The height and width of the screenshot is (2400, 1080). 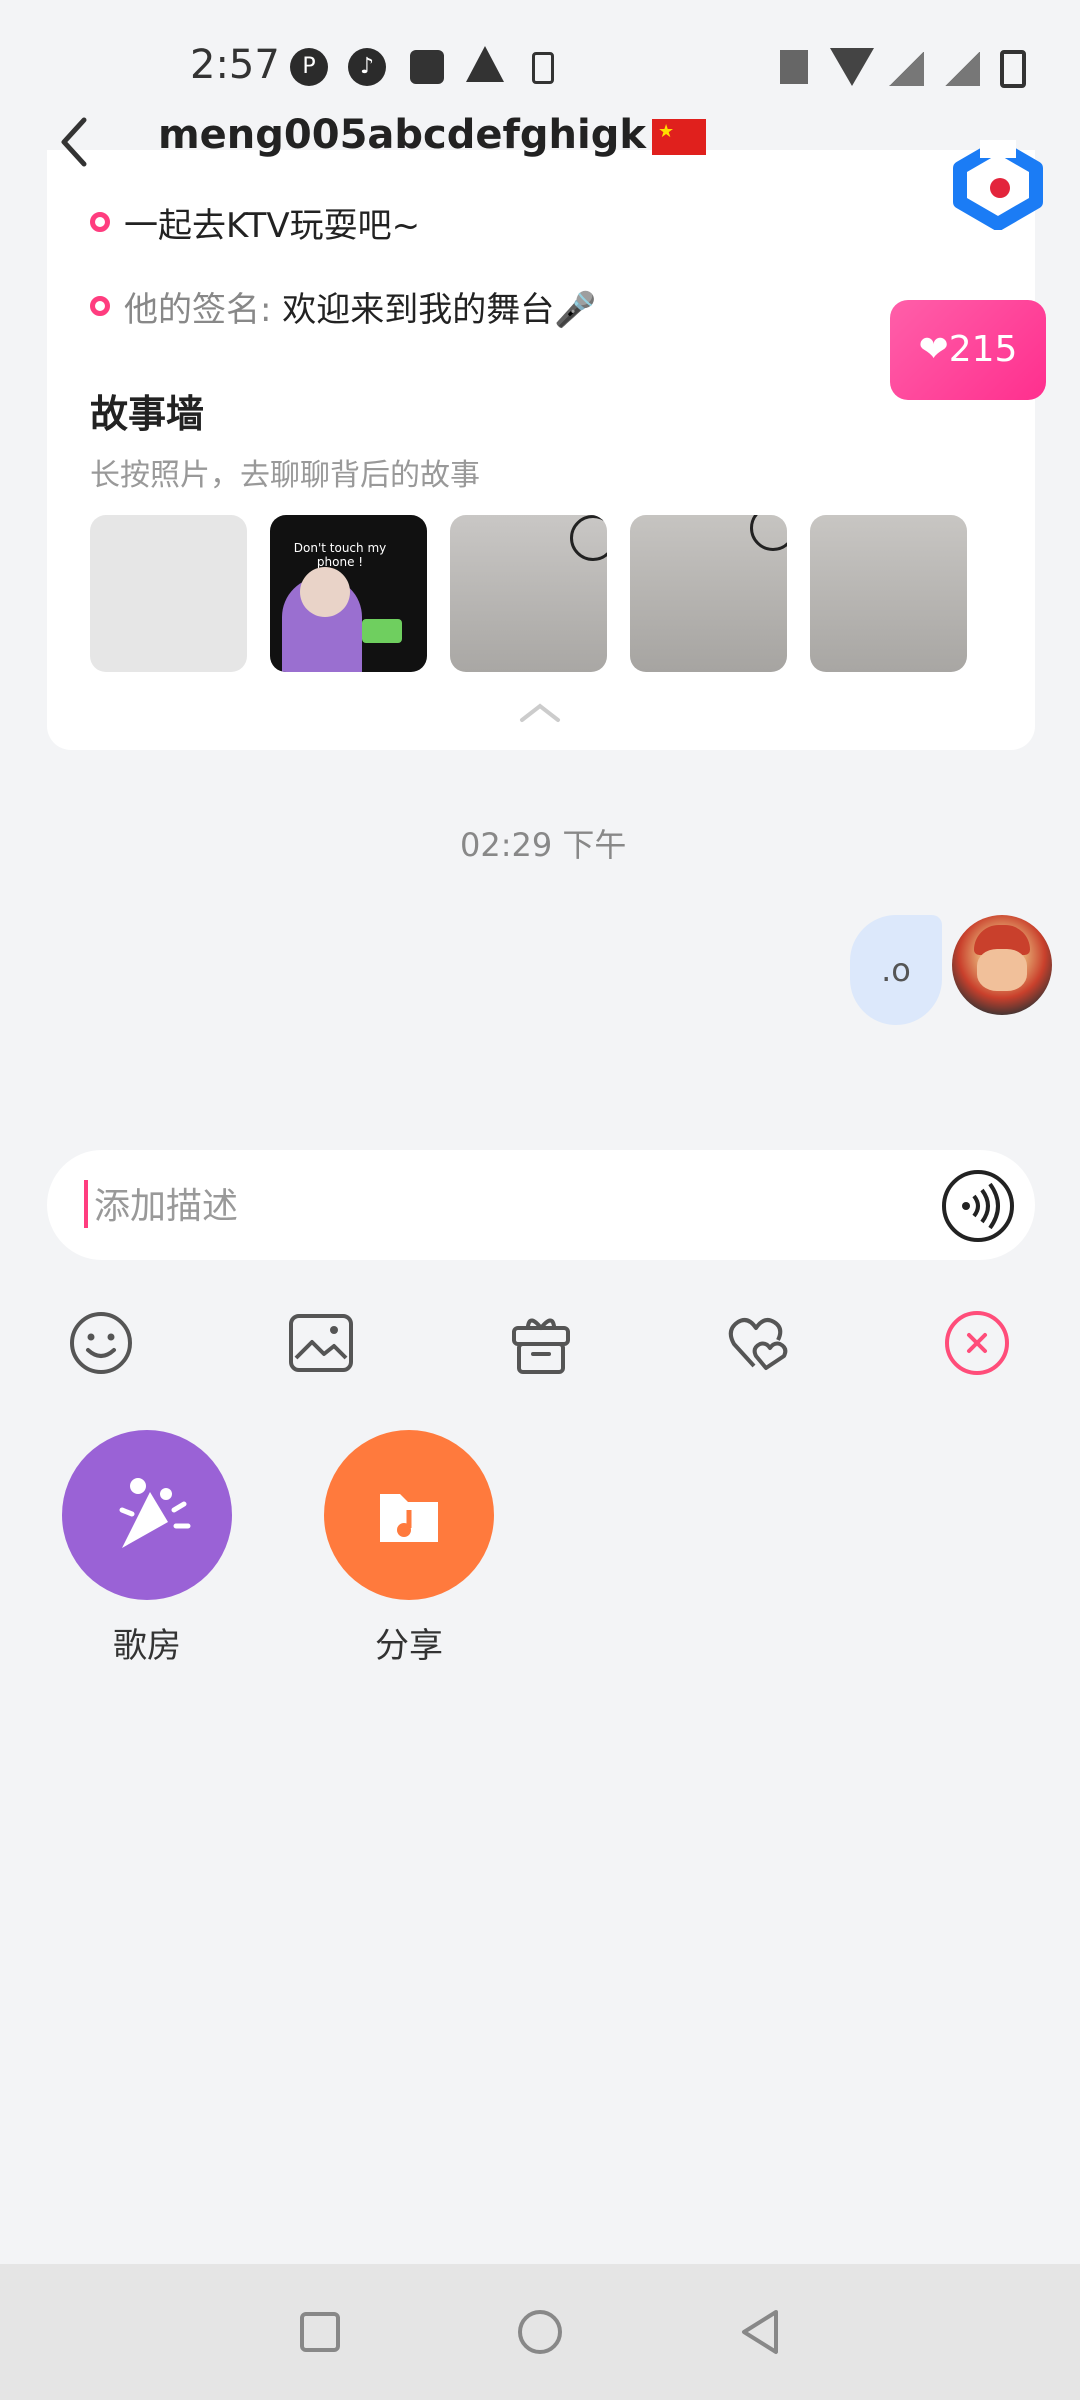 What do you see at coordinates (272, 226) in the screenshot?
I see `profile-line-1: 一起去KTV玩耍吧~` at bounding box center [272, 226].